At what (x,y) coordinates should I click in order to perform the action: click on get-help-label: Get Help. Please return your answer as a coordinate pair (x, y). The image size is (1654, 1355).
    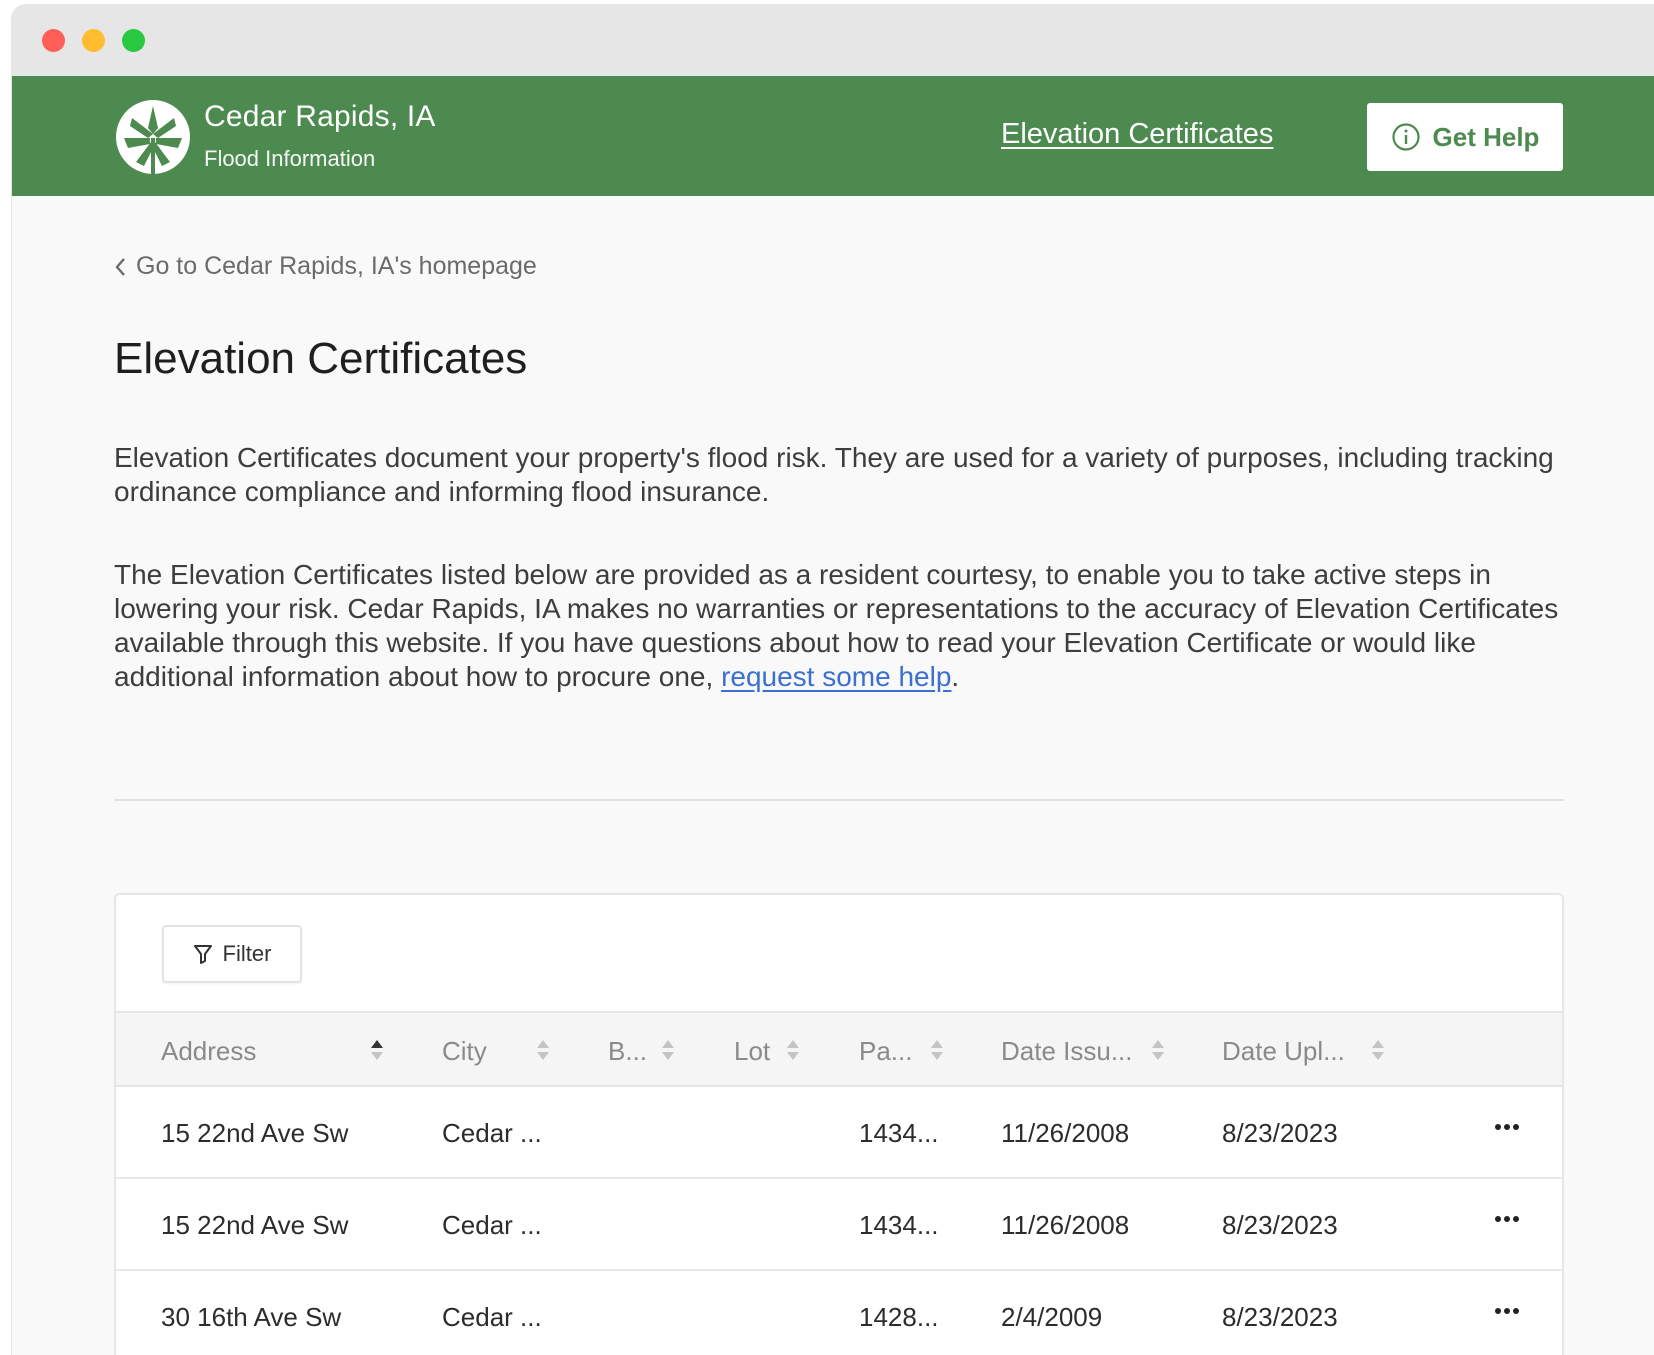
    Looking at the image, I should click on (1486, 136).